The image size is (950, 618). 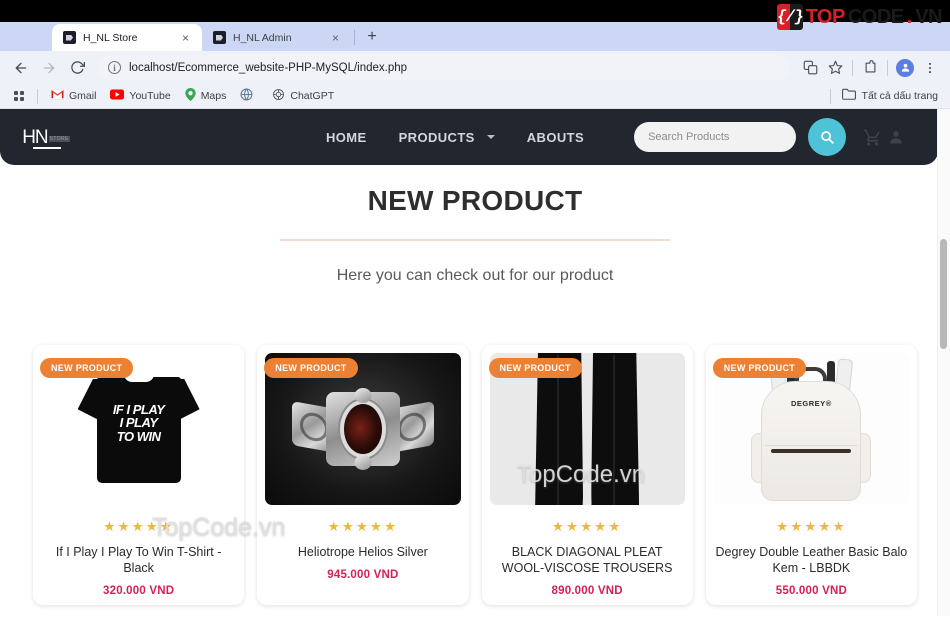 What do you see at coordinates (848, 96) in the screenshot?
I see `folder-icon` at bounding box center [848, 96].